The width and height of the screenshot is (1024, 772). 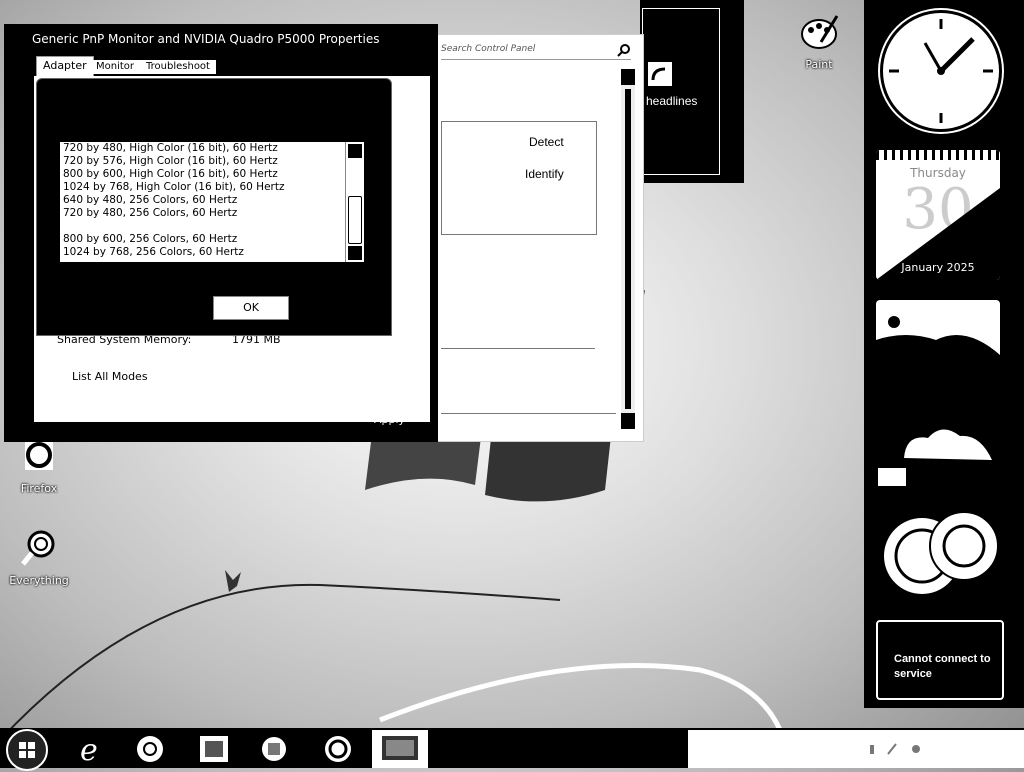 I want to click on start-button, so click(x=27, y=750).